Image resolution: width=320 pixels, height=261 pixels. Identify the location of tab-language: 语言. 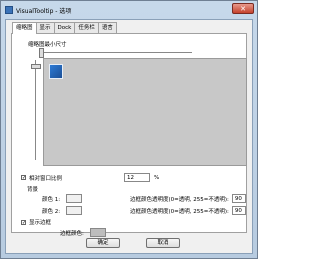
(107, 27).